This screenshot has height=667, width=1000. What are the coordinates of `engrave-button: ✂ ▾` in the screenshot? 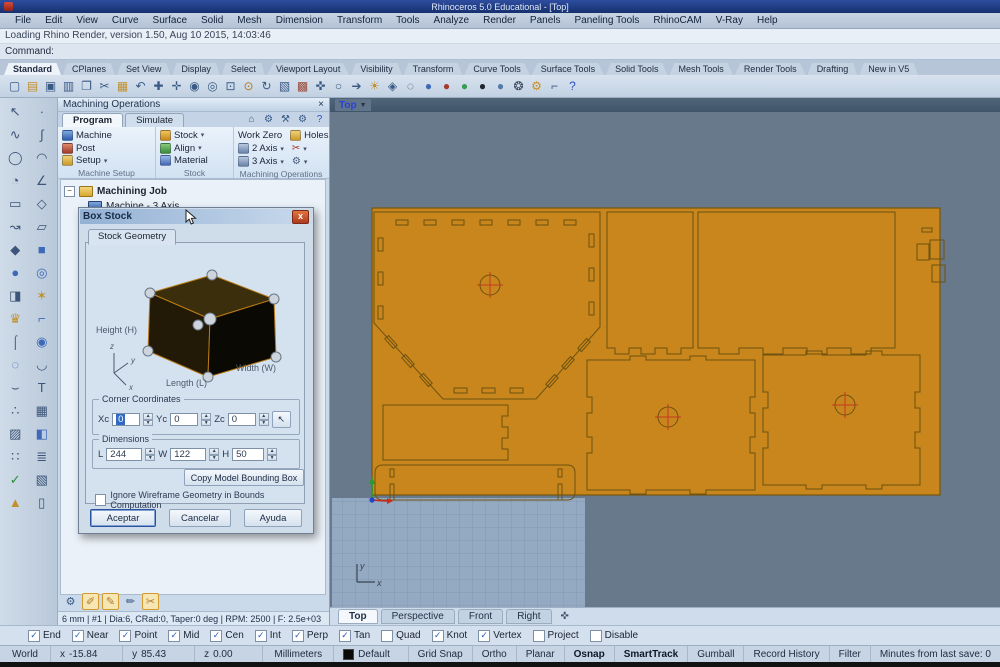 It's located at (299, 148).